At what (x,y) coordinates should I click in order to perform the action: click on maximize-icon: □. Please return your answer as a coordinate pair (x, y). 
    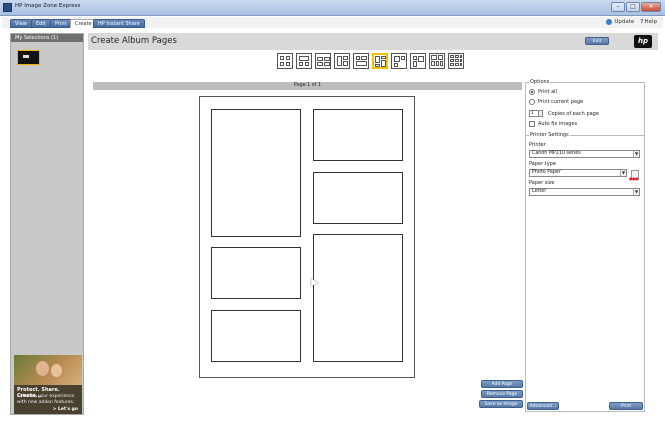
    Looking at the image, I should click on (633, 7).